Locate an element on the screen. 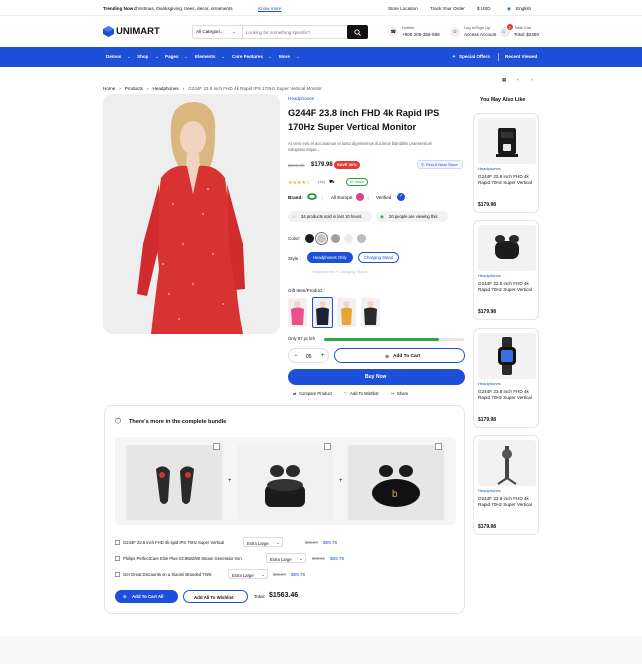 The height and width of the screenshot is (664, 642). user-icon: ☺ is located at coordinates (455, 32).